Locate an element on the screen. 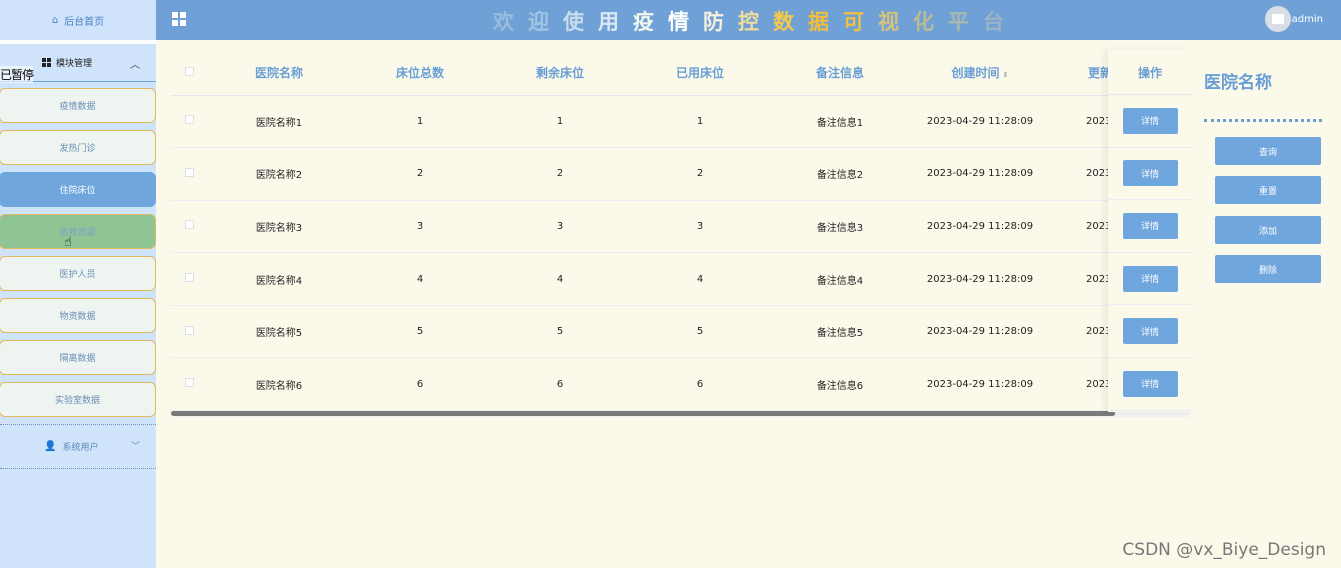 This screenshot has height=568, width=1341. sidebar-home-label: 后台首页 is located at coordinates (84, 22).